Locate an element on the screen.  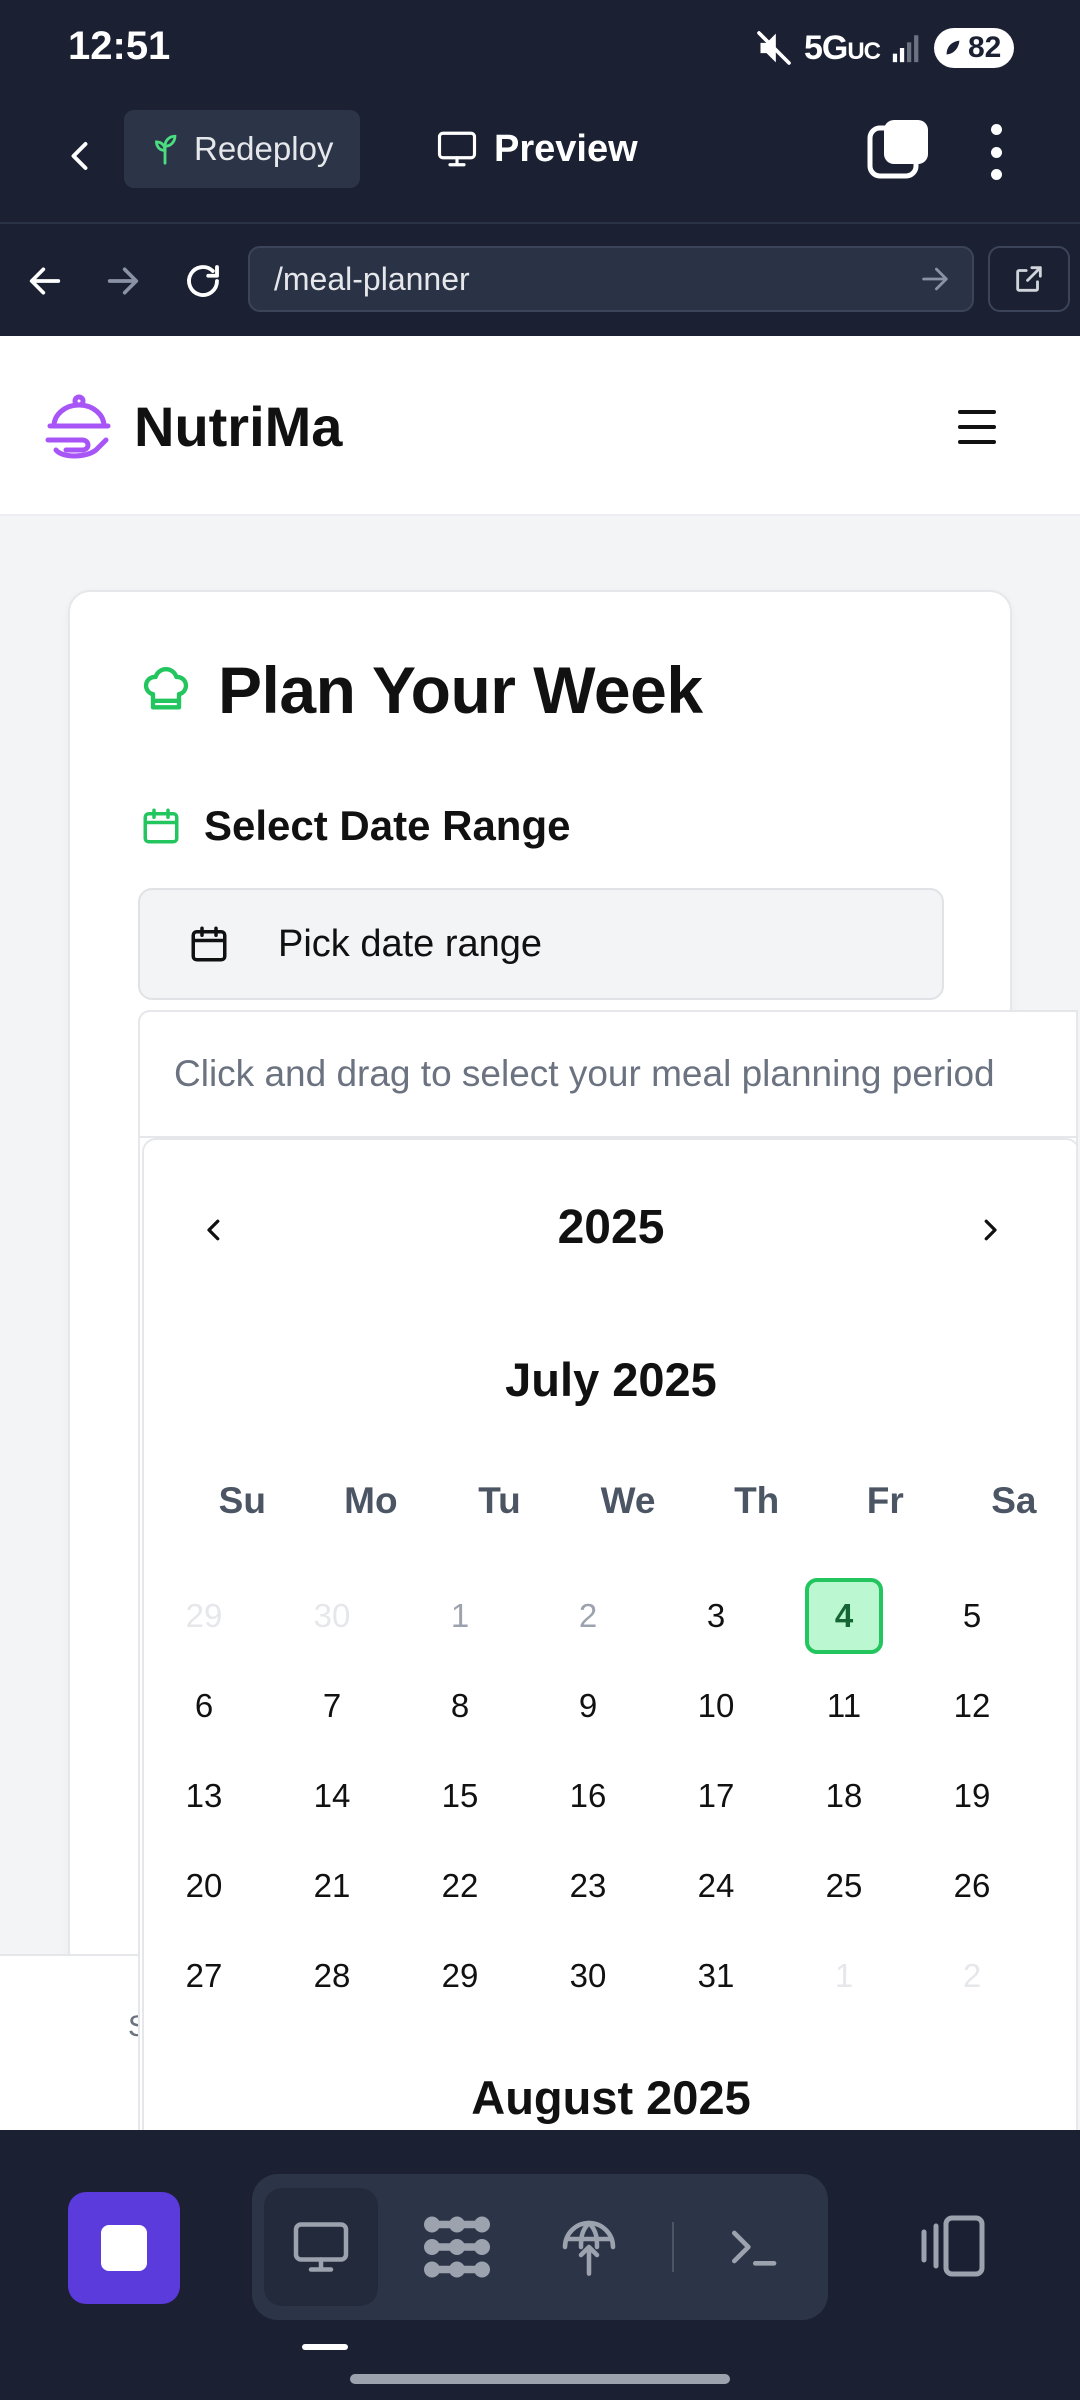
external-link-icon is located at coordinates (1029, 279).